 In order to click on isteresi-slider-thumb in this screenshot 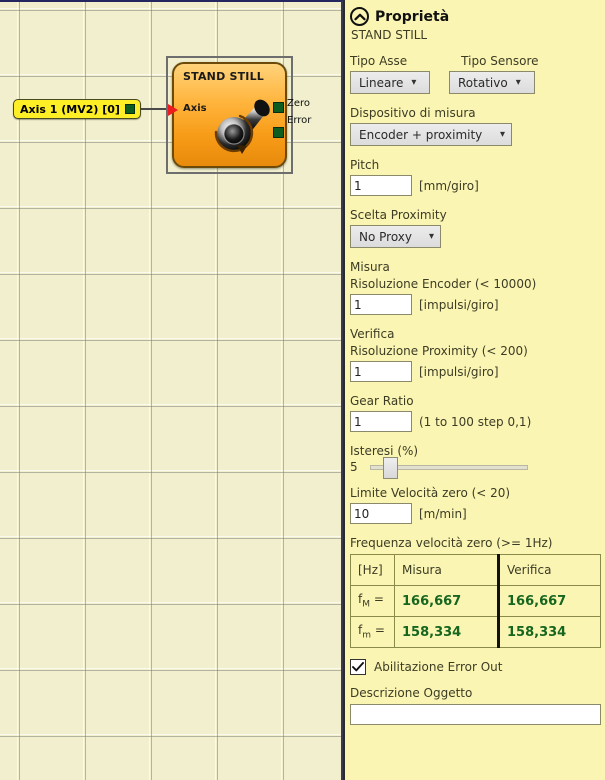, I will do `click(390, 468)`.